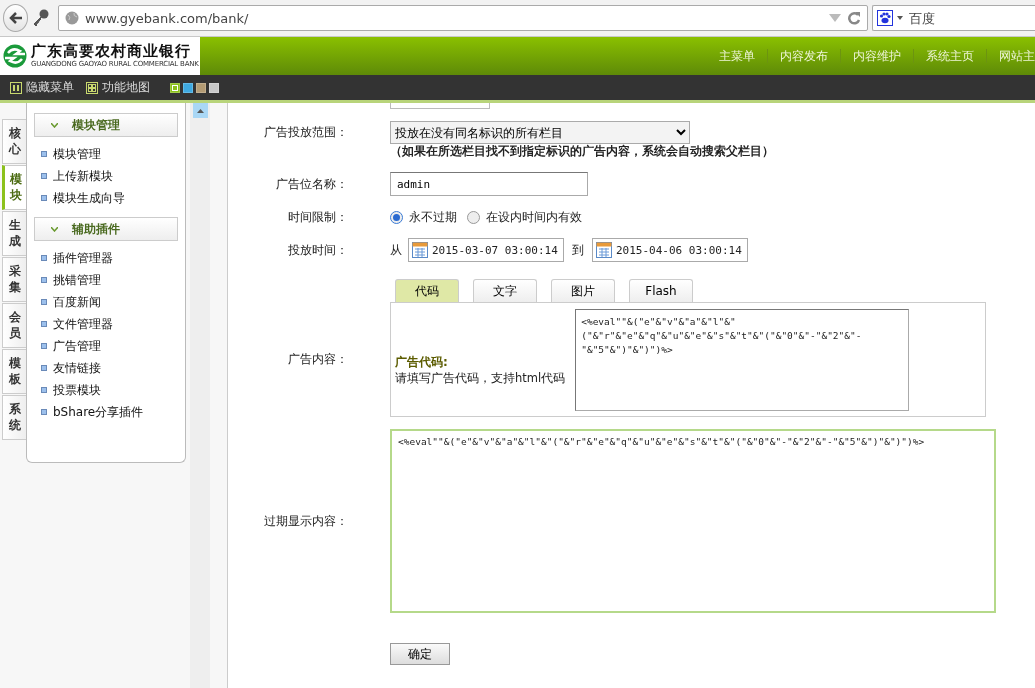 The width and height of the screenshot is (1035, 688). Describe the element at coordinates (109, 390) in the screenshot. I see `sidebar-item: 投票模块` at that location.